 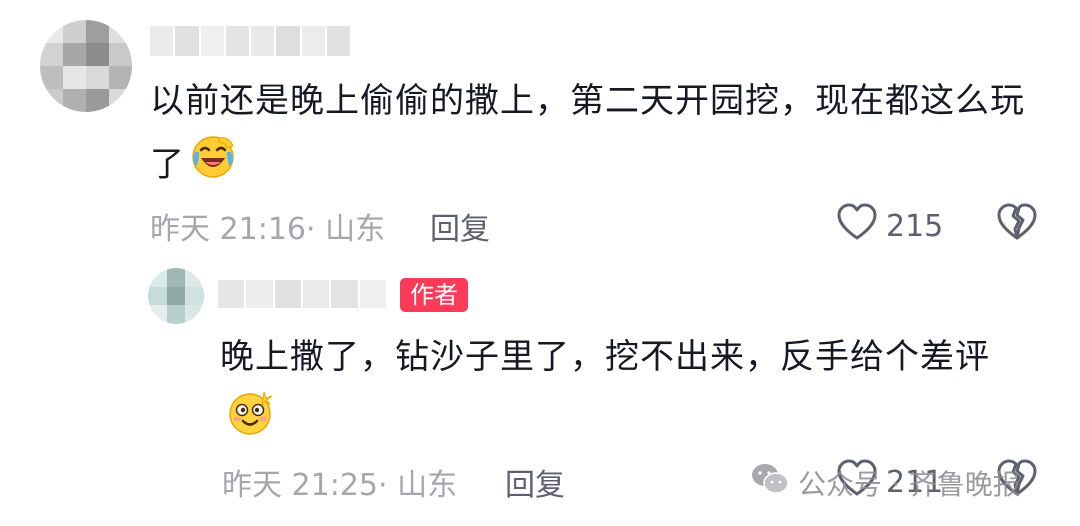 I want to click on wechat-icon, so click(x=770, y=482).